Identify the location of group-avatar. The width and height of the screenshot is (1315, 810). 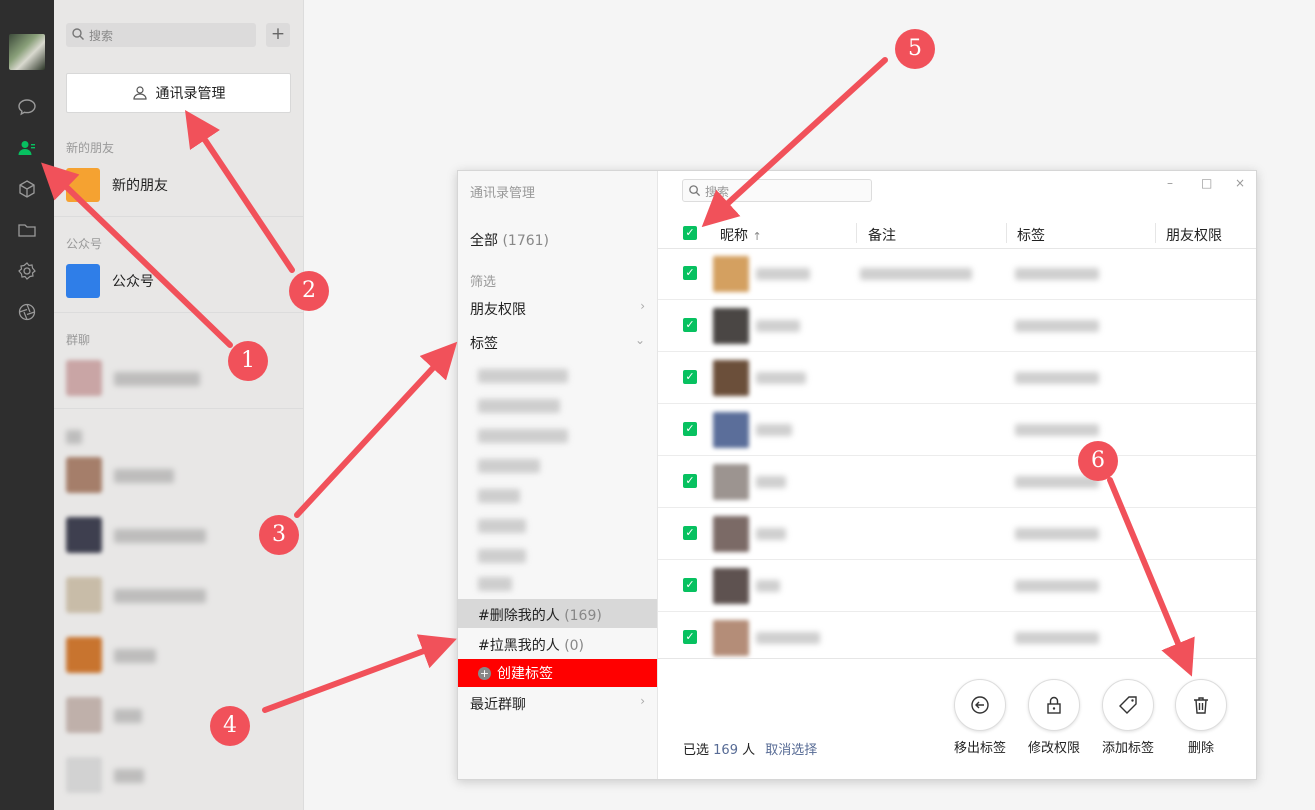
(84, 378).